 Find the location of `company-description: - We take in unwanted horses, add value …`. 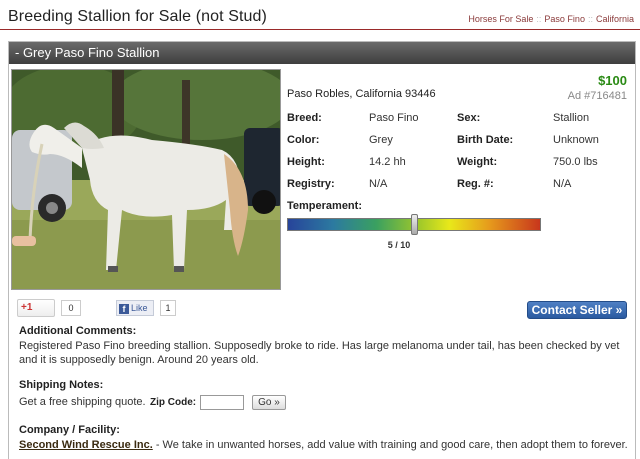

company-description: - We take in unwanted horses, add value … is located at coordinates (390, 445).